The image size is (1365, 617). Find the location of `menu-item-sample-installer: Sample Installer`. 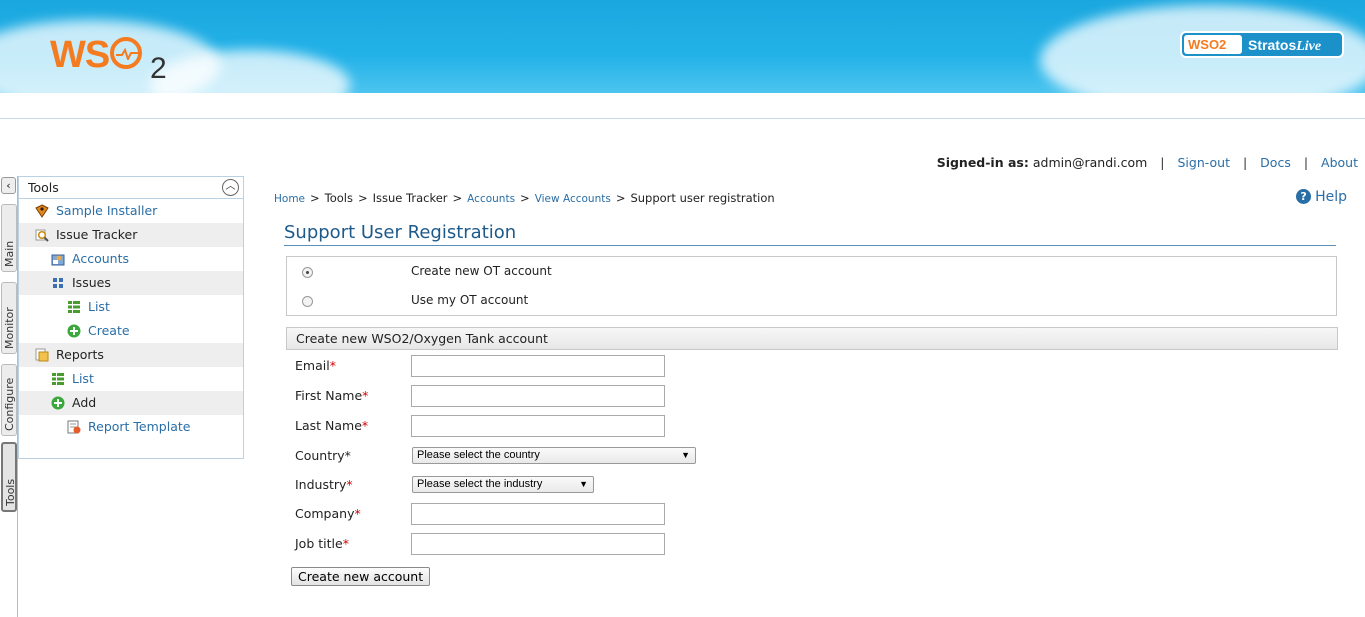

menu-item-sample-installer: Sample Installer is located at coordinates (131, 211).